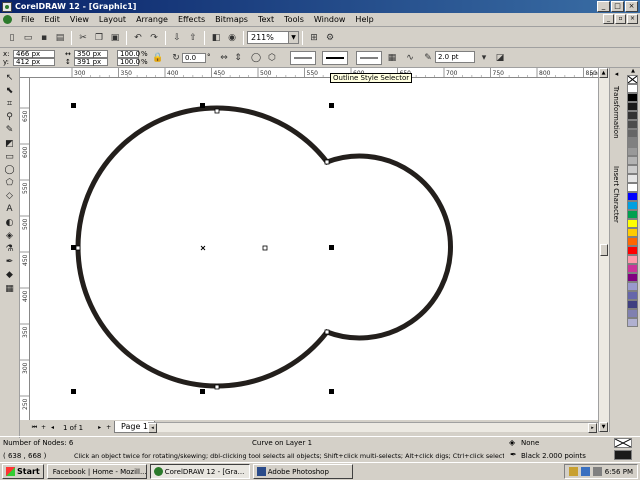 The height and width of the screenshot is (480, 640). I want to click on crop-tool-icon: ⌗, so click(10, 103).